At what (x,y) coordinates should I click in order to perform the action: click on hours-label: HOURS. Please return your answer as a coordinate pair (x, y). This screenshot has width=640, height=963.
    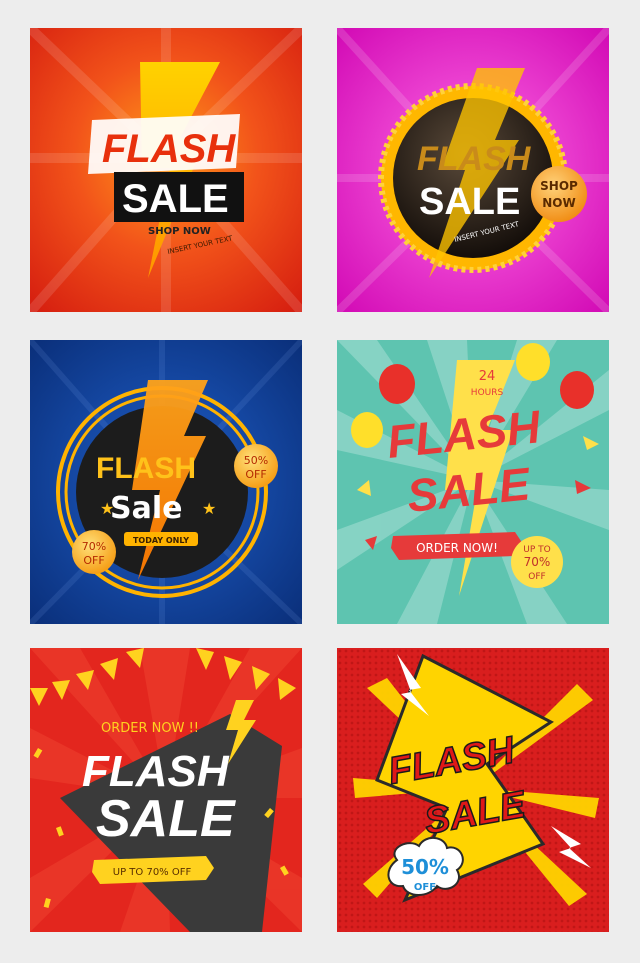
    Looking at the image, I should click on (487, 393).